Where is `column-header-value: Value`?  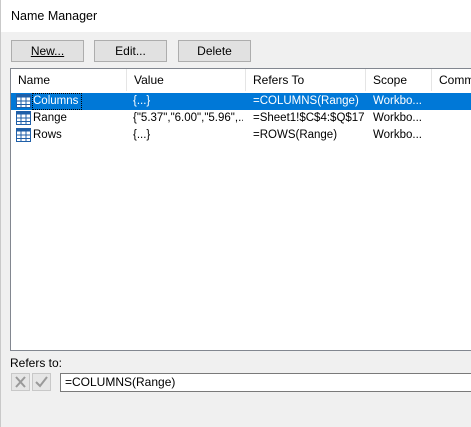
column-header-value: Value is located at coordinates (186, 80).